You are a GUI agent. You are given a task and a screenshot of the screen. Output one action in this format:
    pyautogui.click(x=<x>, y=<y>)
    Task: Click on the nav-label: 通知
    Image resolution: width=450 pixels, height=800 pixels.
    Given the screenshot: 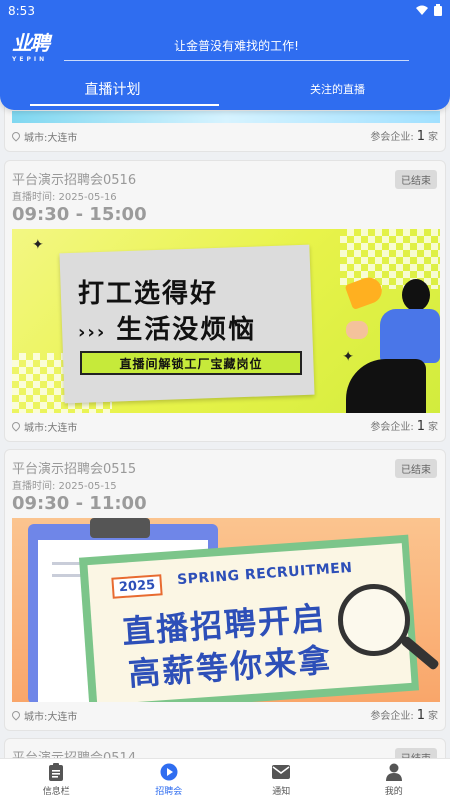 What is the action you would take?
    pyautogui.click(x=281, y=791)
    